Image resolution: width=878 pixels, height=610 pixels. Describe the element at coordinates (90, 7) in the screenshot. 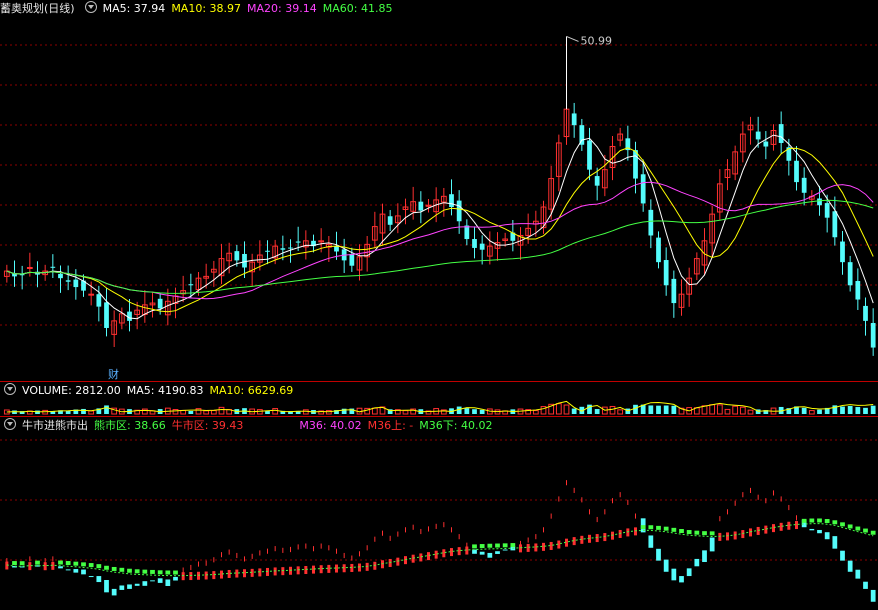

I see `dropdown-circle-icon` at that location.